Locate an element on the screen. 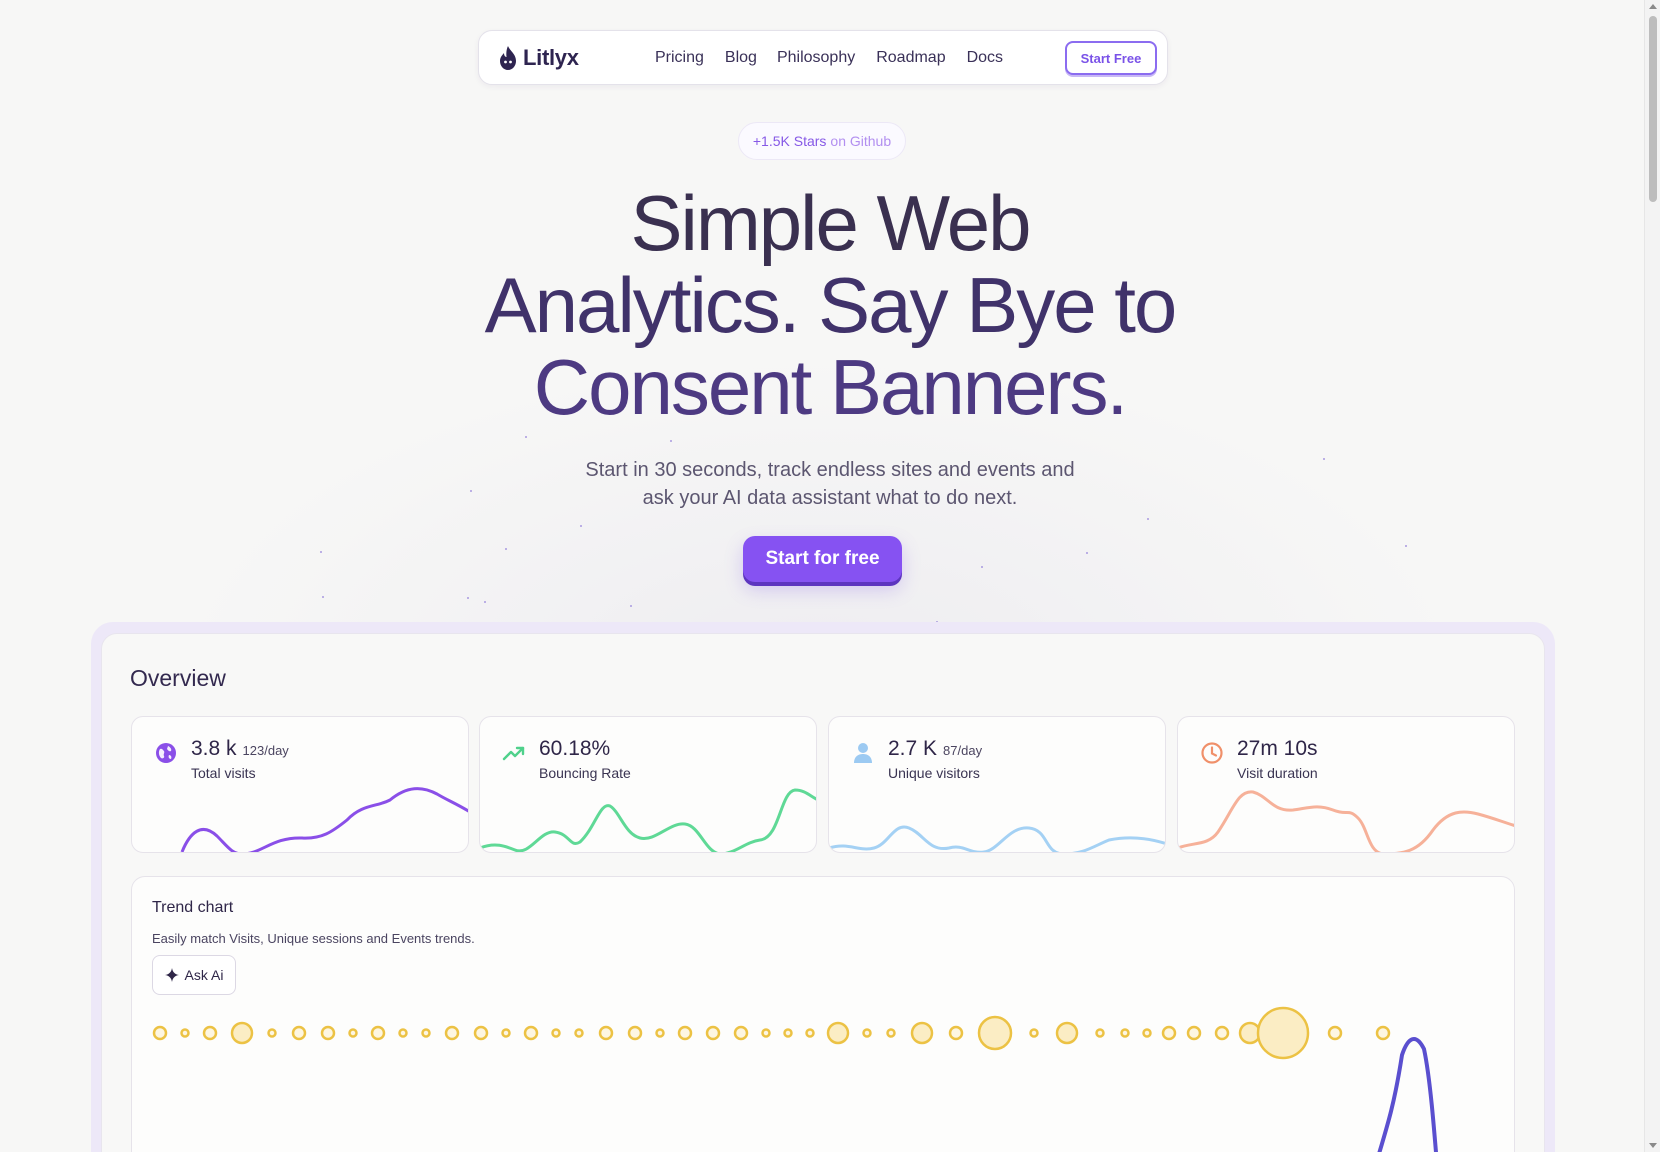 The height and width of the screenshot is (1152, 1660). scrollbar-thumb is located at coordinates (1653, 109).